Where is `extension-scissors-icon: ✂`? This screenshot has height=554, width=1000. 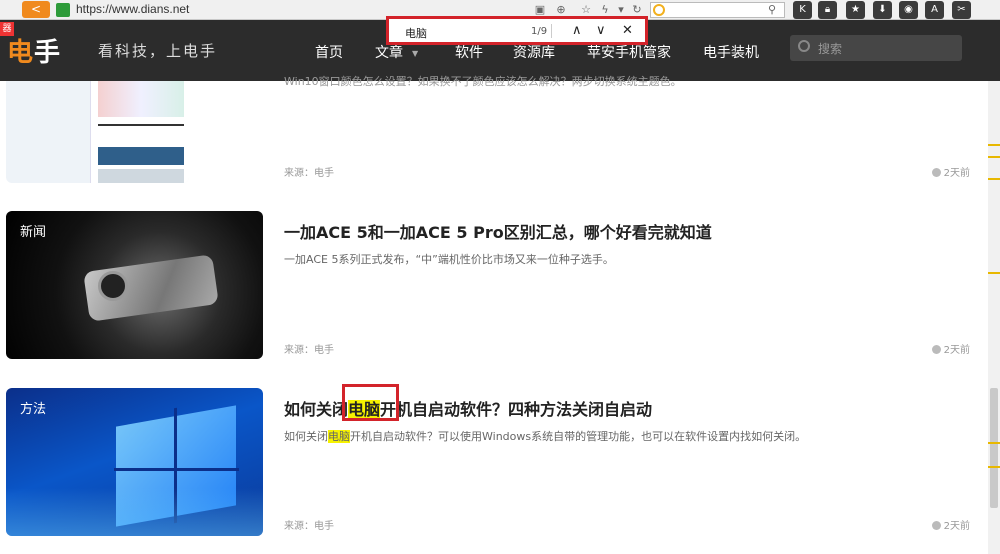
extension-scissors-icon: ✂ is located at coordinates (961, 10).